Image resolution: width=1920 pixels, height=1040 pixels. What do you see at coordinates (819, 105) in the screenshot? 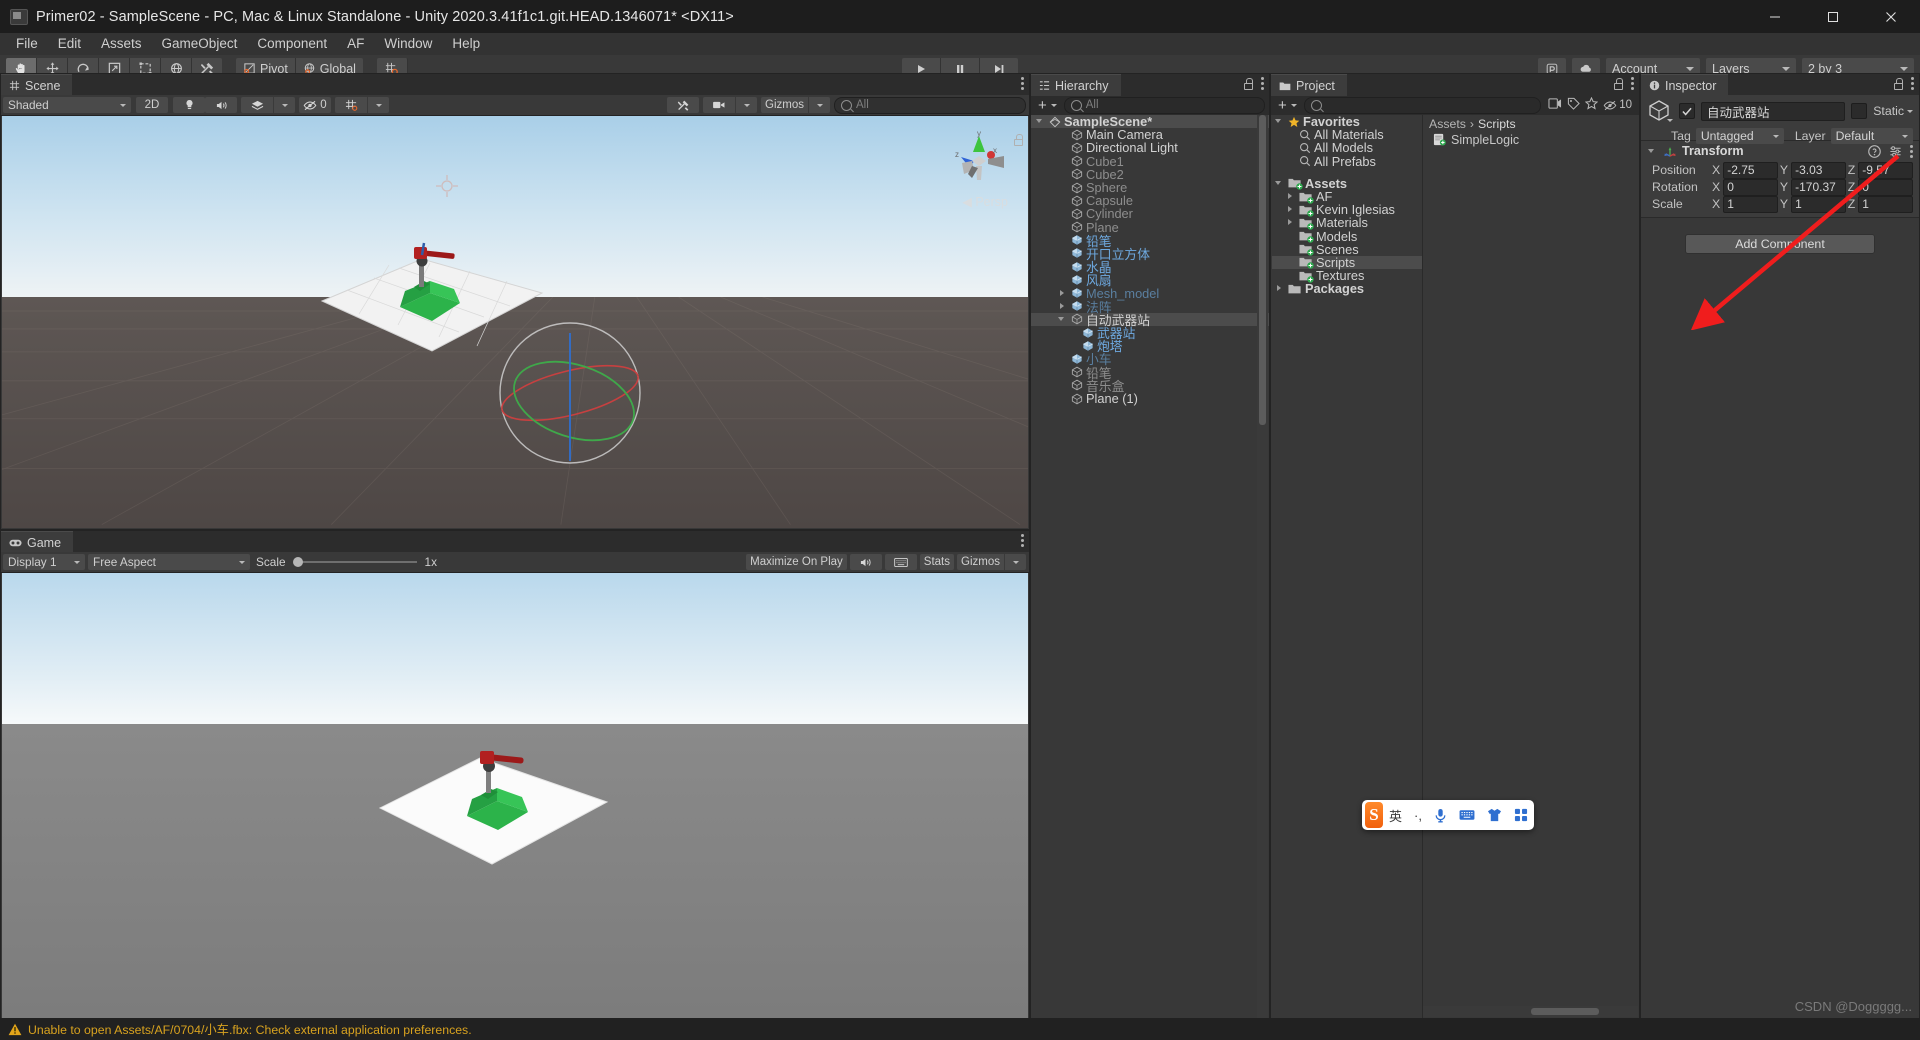
I see `scene-gizmos-dropdown` at bounding box center [819, 105].